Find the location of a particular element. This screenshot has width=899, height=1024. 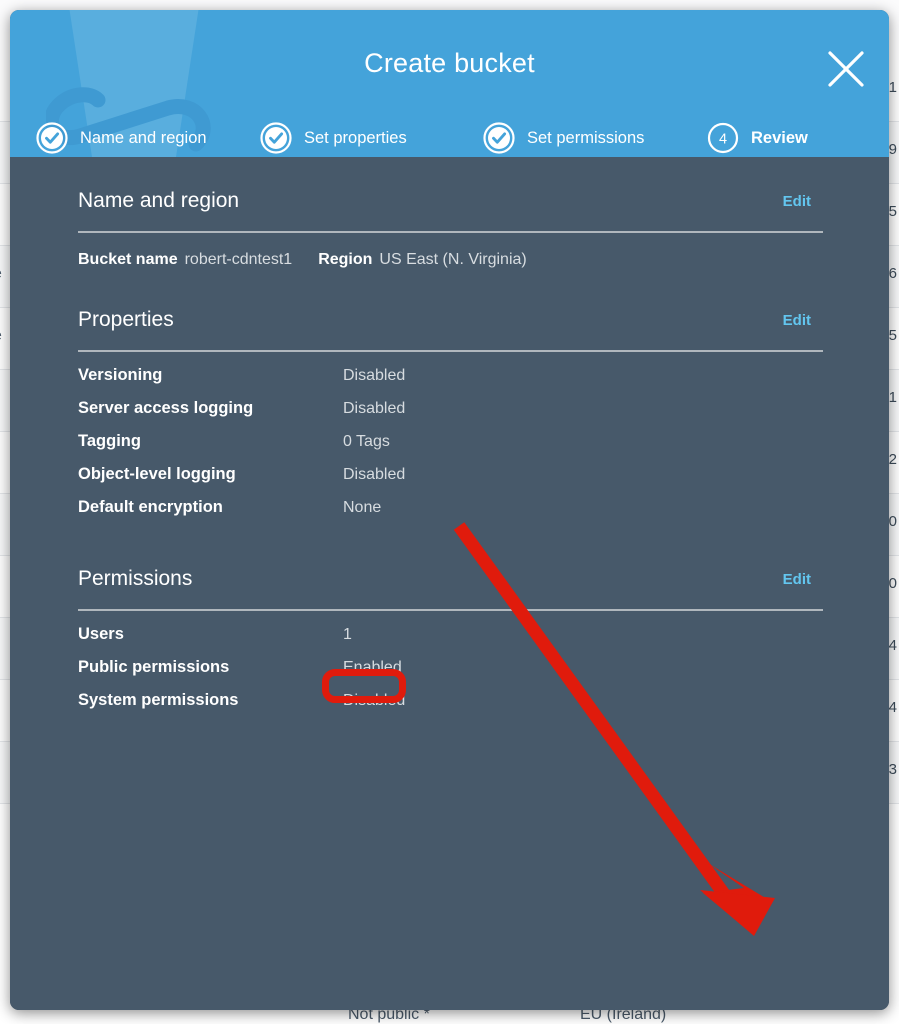

region-label: Region is located at coordinates (345, 259).